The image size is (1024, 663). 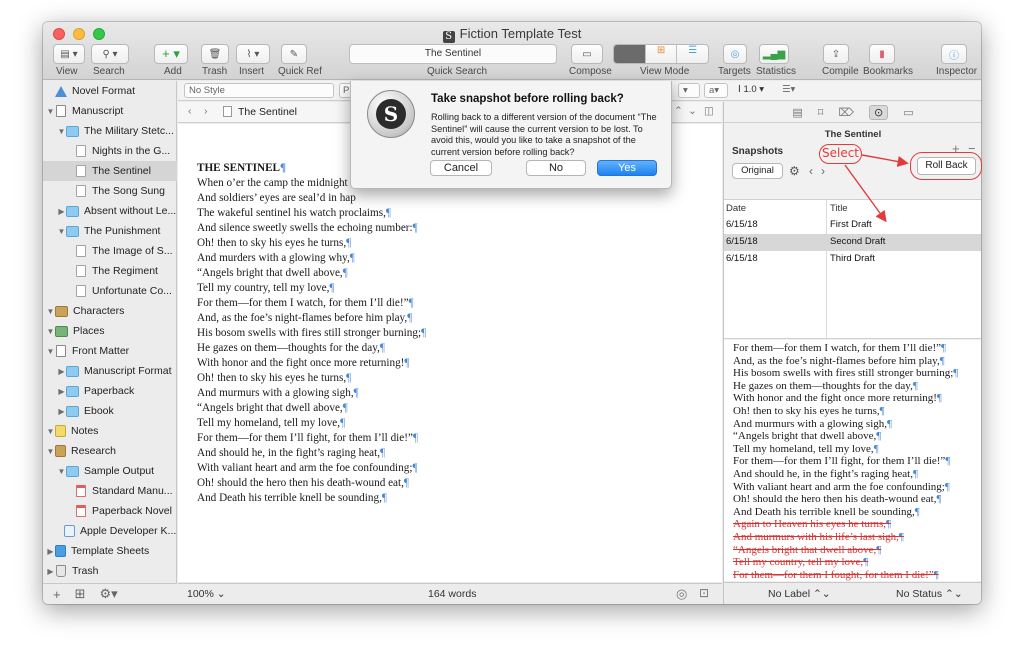 What do you see at coordinates (846, 112) in the screenshot?
I see `tab-metadata: ⌦` at bounding box center [846, 112].